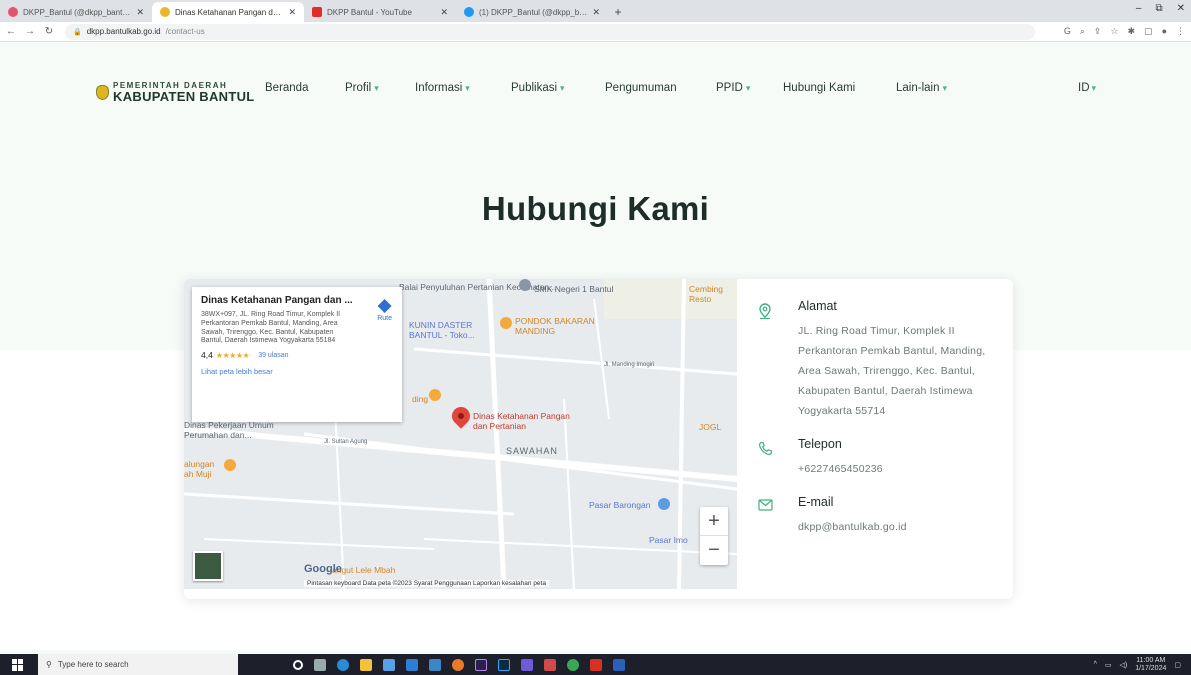 This screenshot has height=675, width=1191. Describe the element at coordinates (819, 88) in the screenshot. I see `nav-item-hubungi-kami: Hubungi Kami` at that location.